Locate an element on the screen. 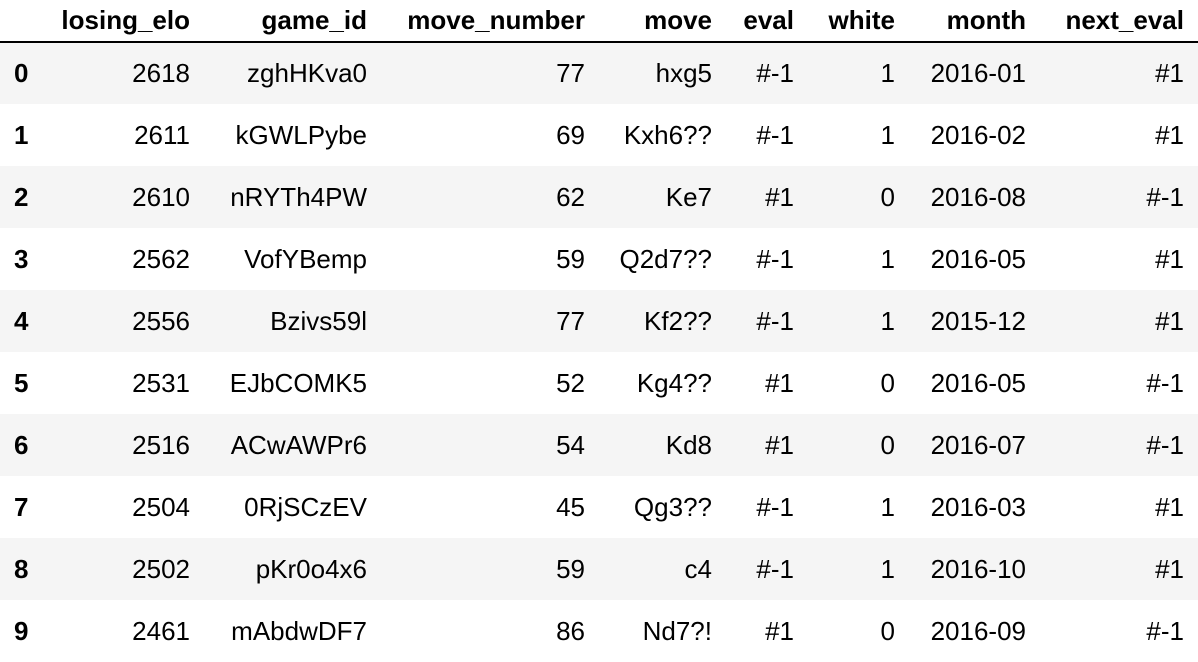  cell-game-id: ACwAWPr6 is located at coordinates (298, 444).